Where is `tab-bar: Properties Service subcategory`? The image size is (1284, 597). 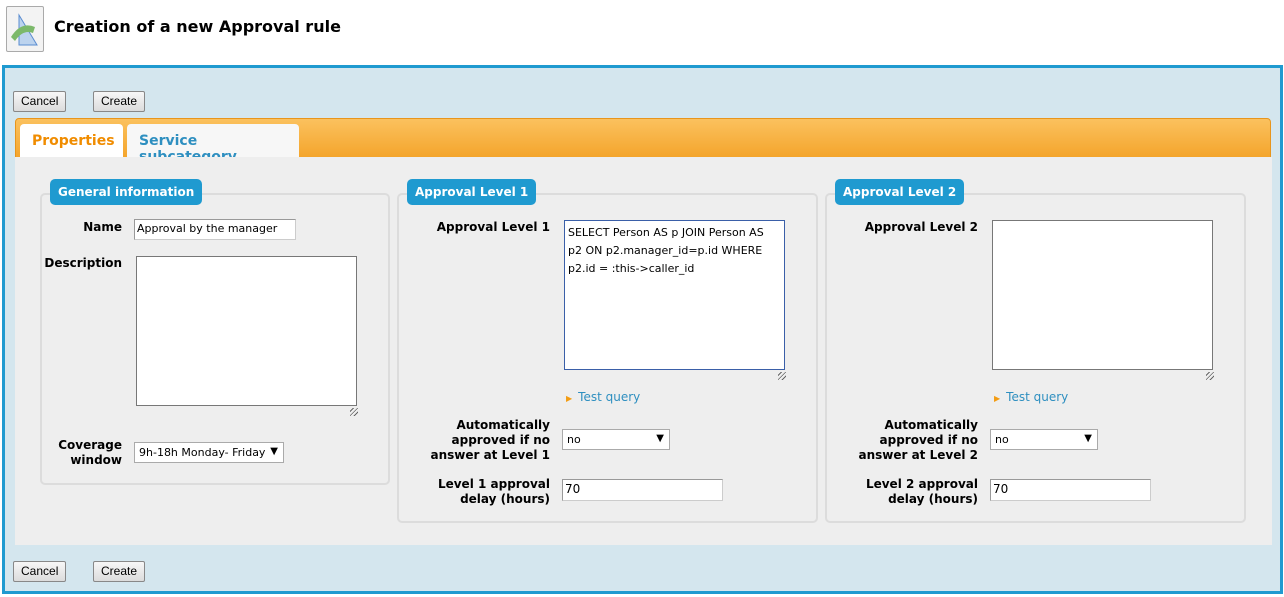
tab-bar: Properties Service subcategory is located at coordinates (643, 141).